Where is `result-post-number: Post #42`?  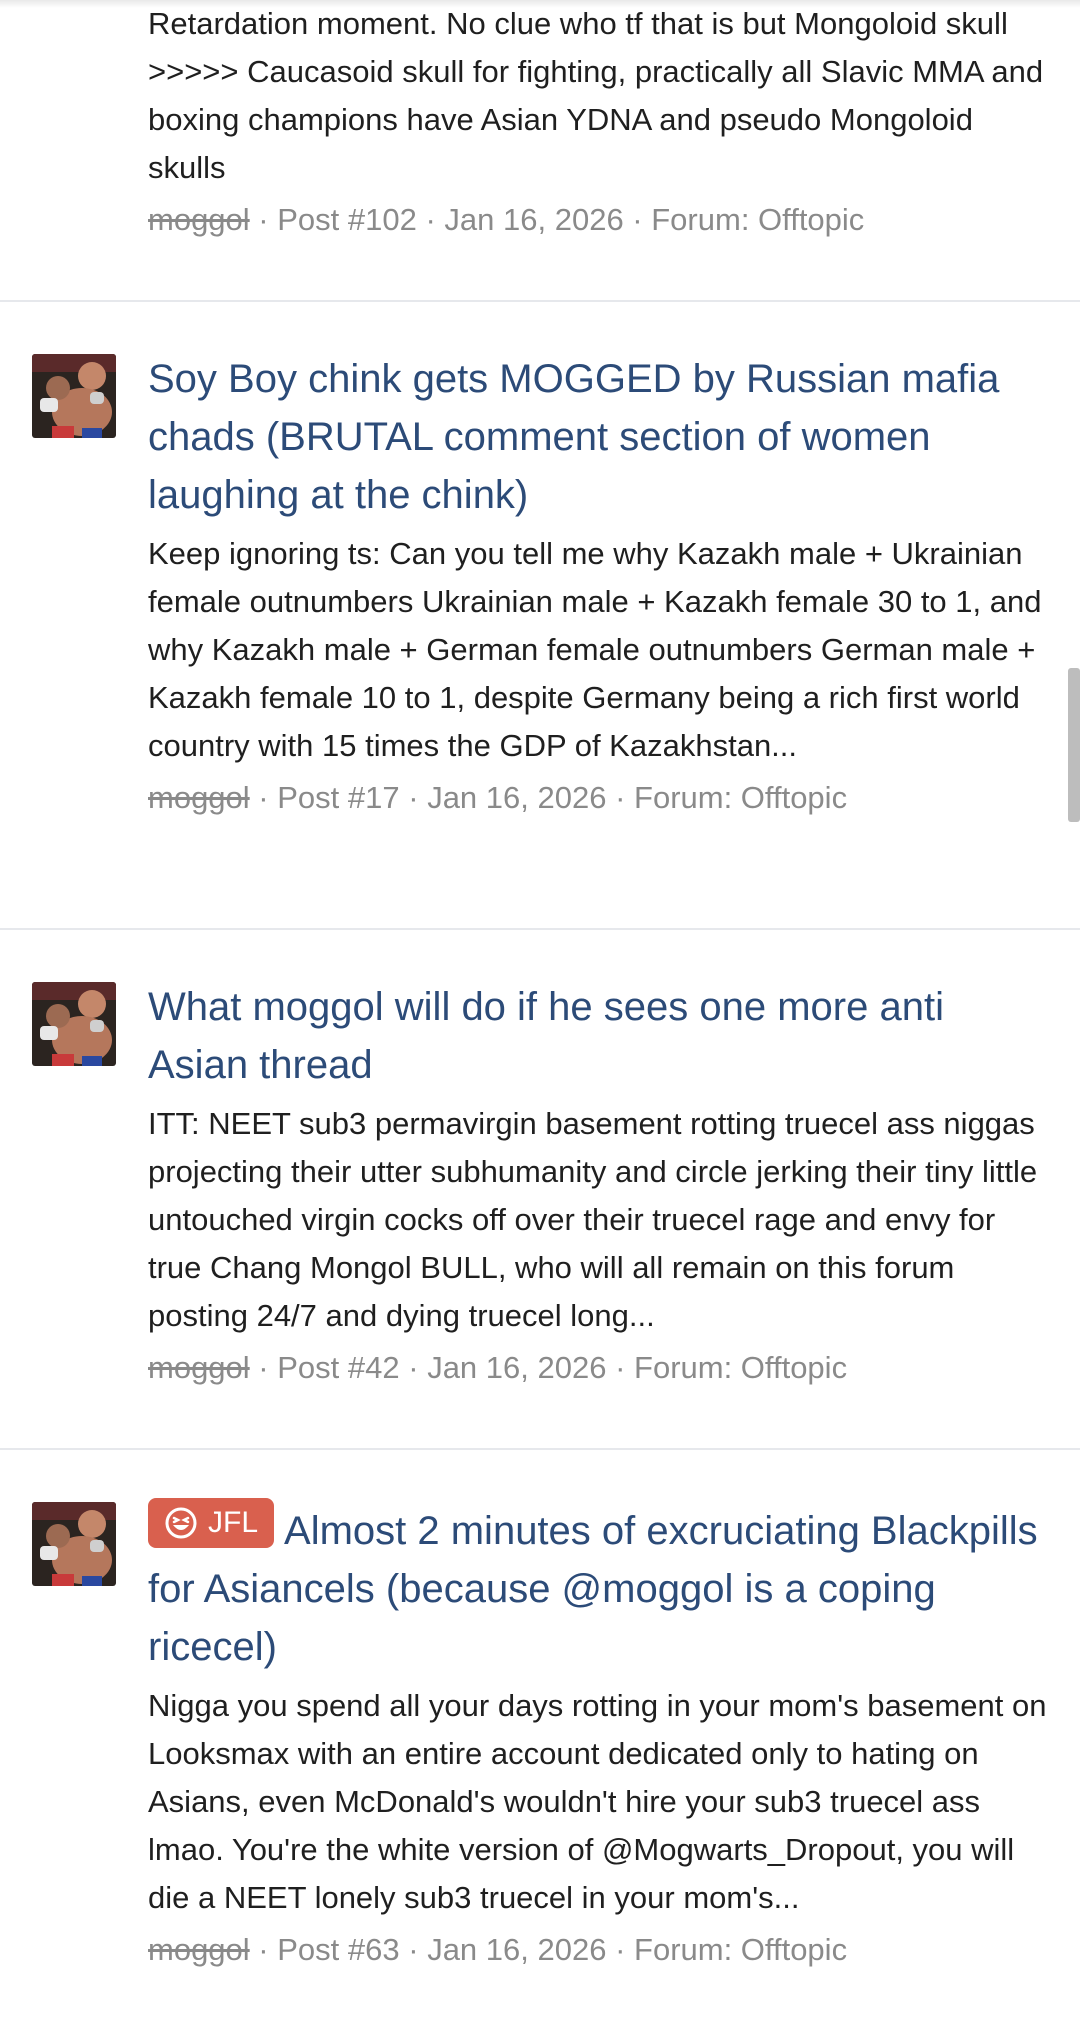 result-post-number: Post #42 is located at coordinates (338, 1367).